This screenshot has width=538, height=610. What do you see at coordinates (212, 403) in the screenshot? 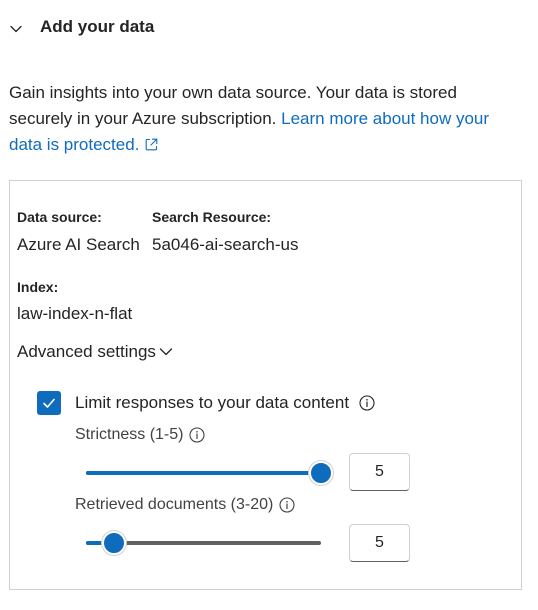
I see `limit-responses-label: Limit responses to your data content` at bounding box center [212, 403].